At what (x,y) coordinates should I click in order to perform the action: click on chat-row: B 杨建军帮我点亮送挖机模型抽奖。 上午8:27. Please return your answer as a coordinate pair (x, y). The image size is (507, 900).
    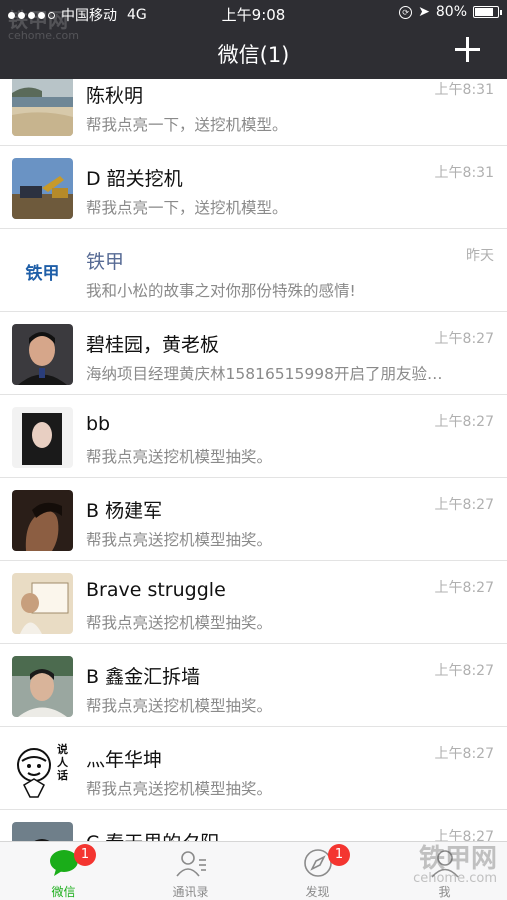
    Looking at the image, I should click on (253, 519).